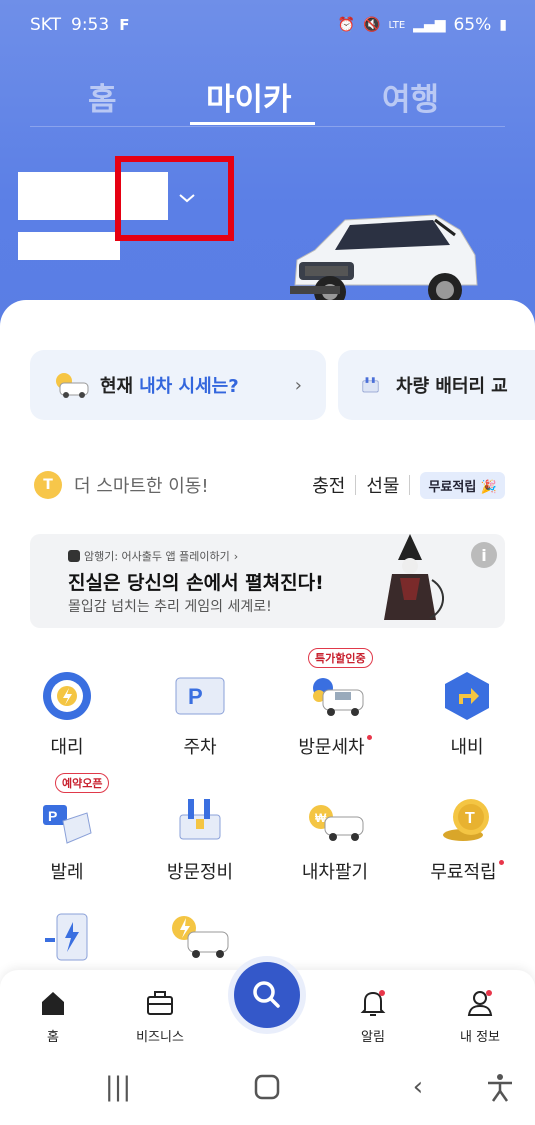 The height and width of the screenshot is (1125, 535). Describe the element at coordinates (200, 937) in the screenshot. I see `electric-car-icon` at that location.